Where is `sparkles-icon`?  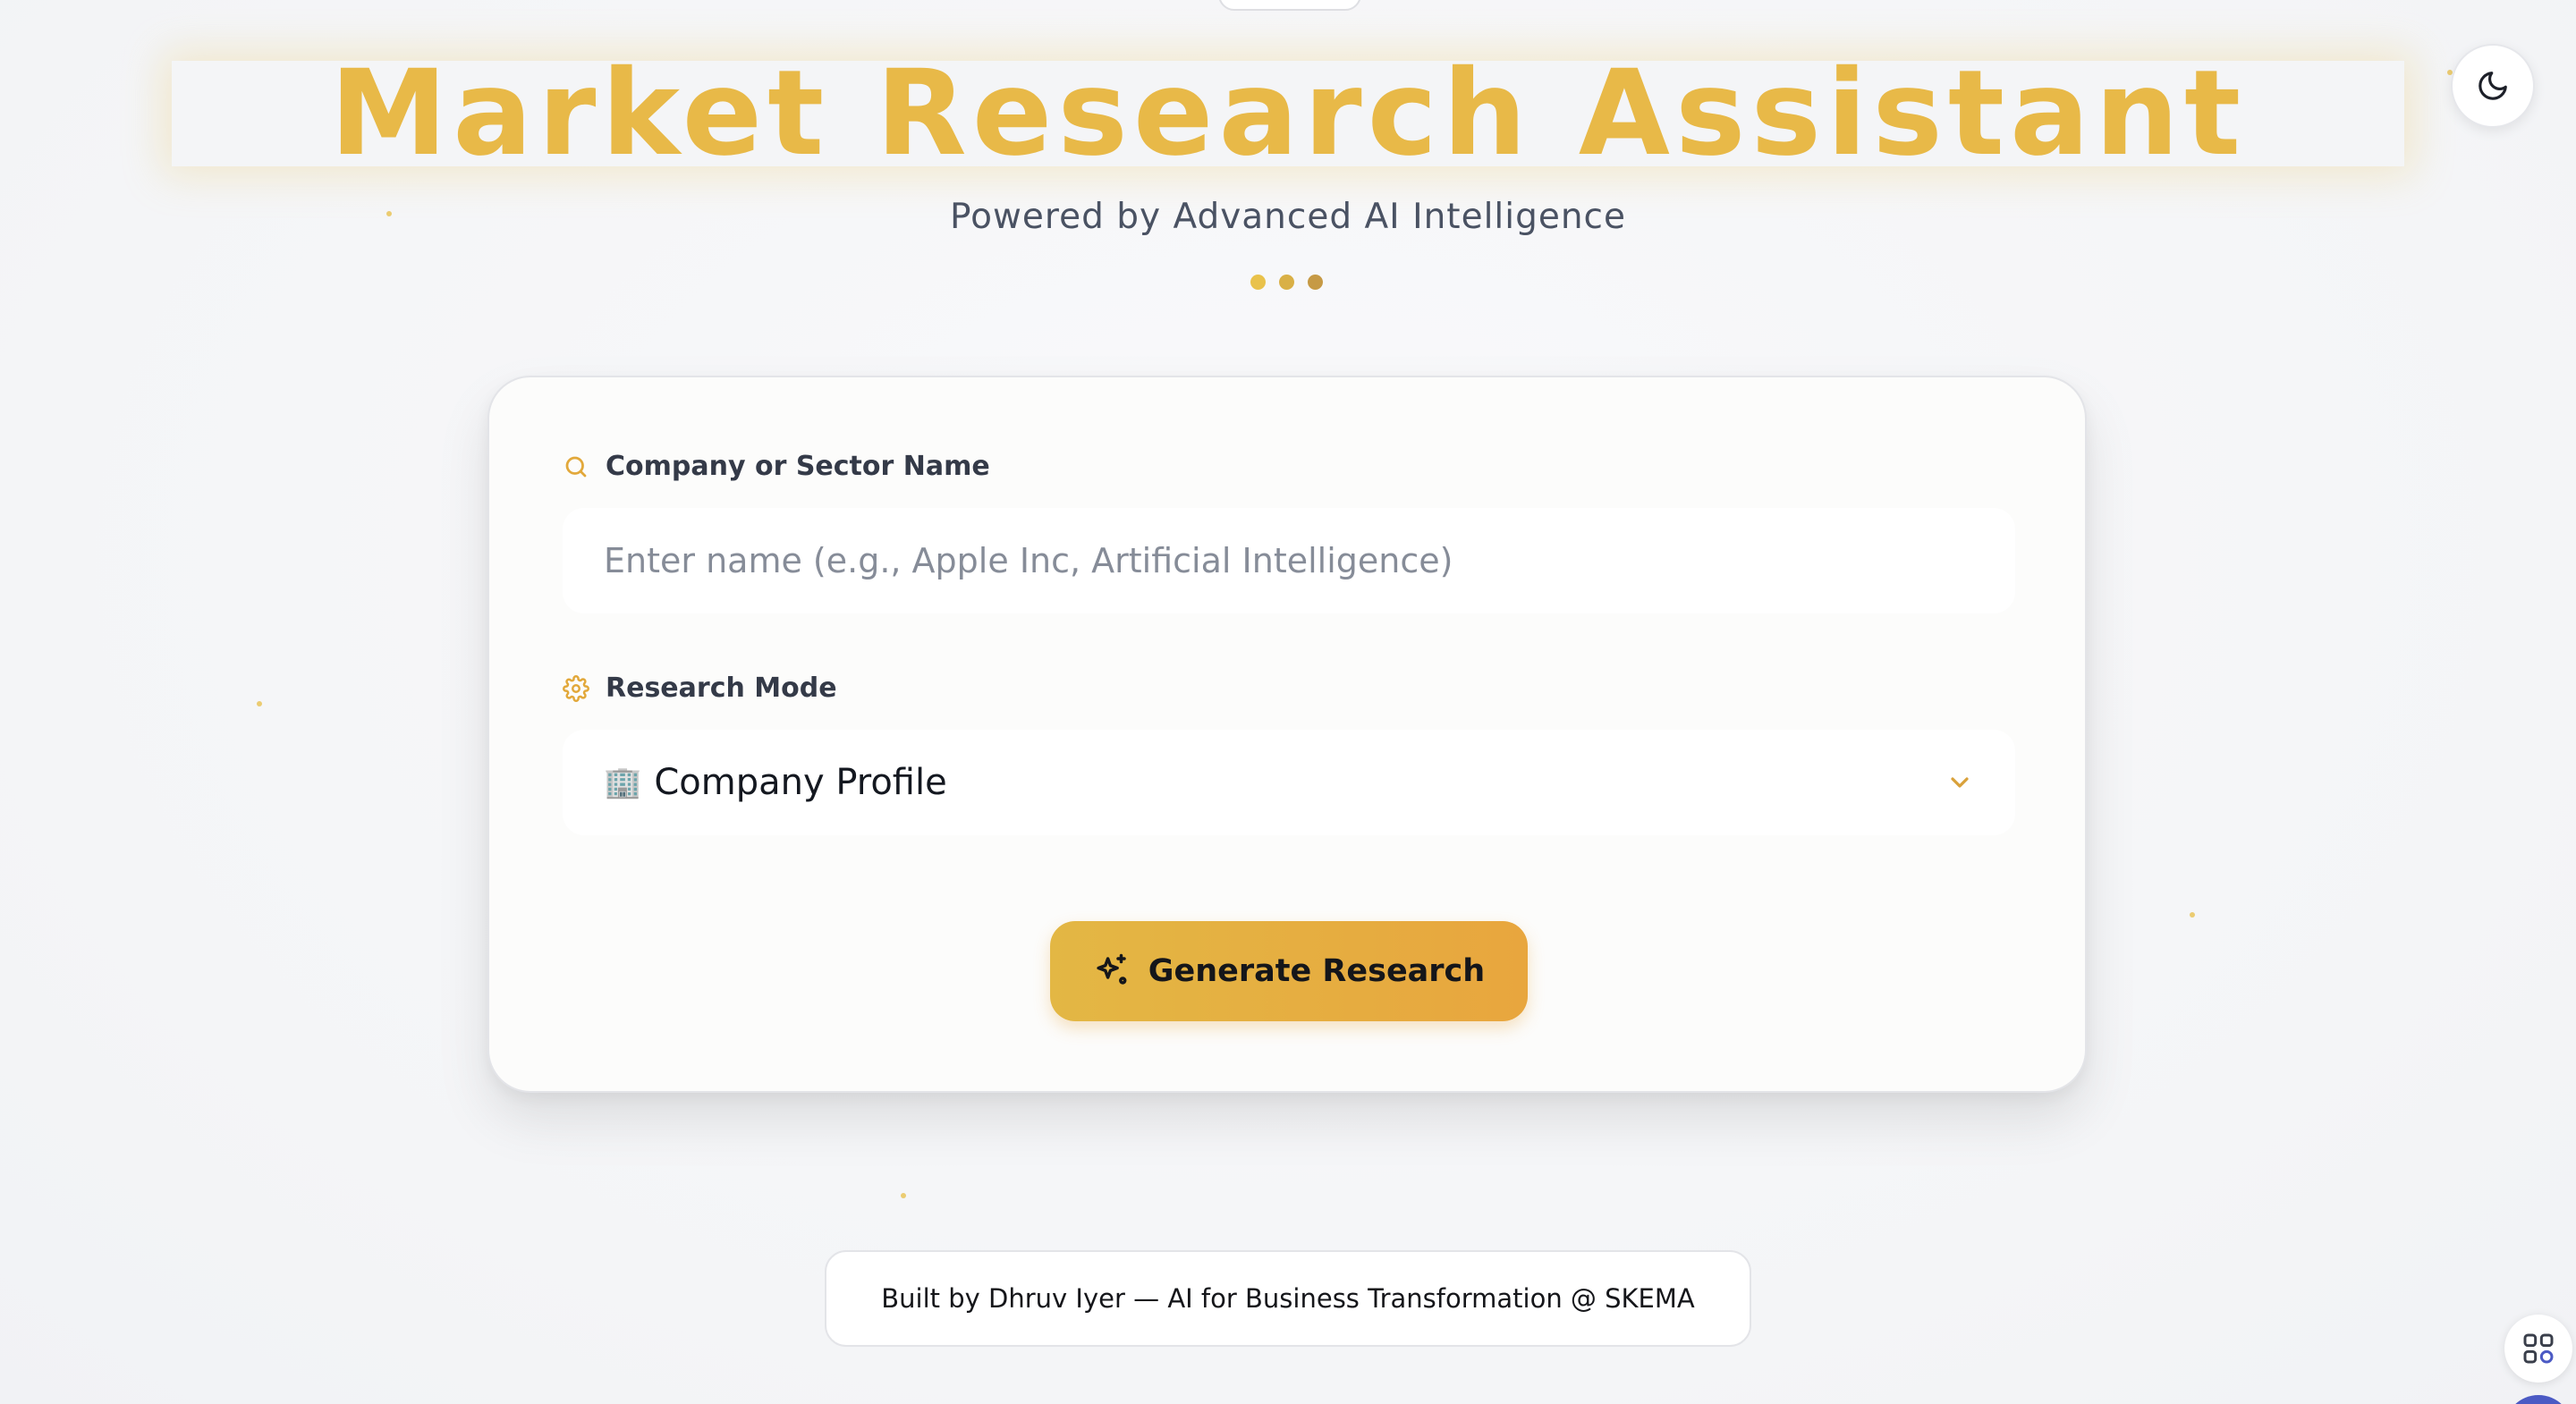
sparkles-icon is located at coordinates (1112, 969).